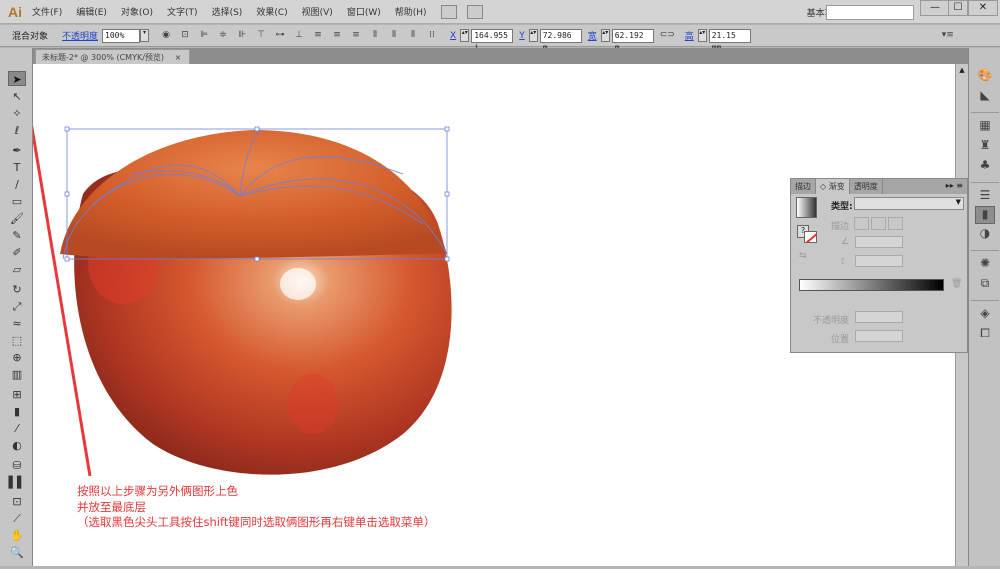 The height and width of the screenshot is (569, 1000). Describe the element at coordinates (364, 11) in the screenshot. I see `menu-window: 窗口(W)` at that location.